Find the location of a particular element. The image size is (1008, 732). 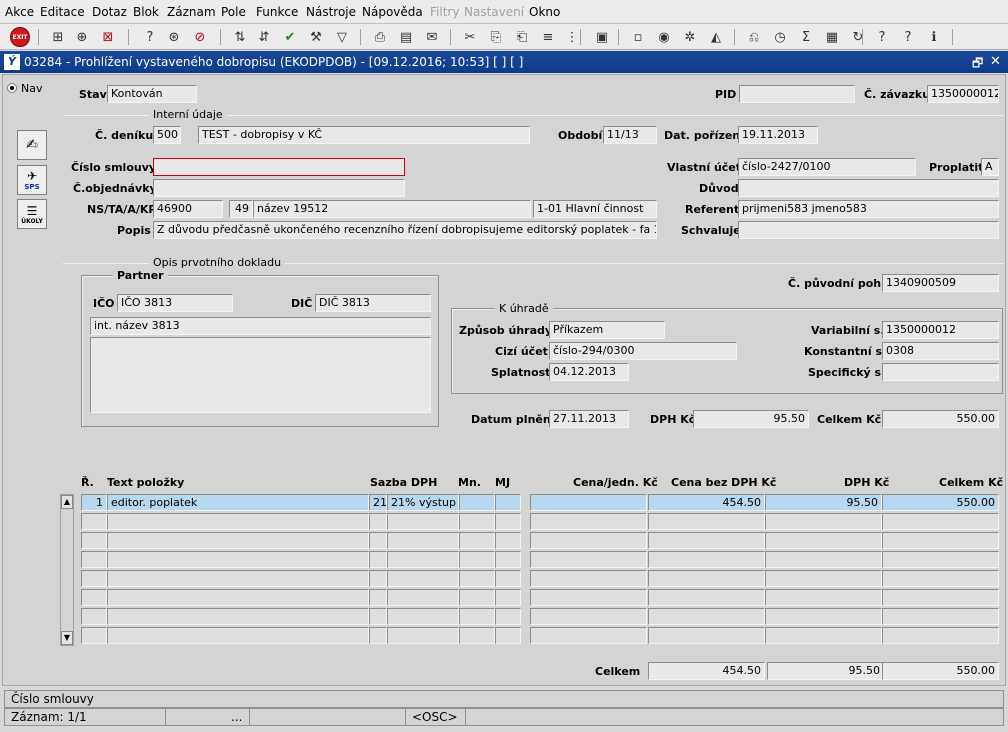

stav-field: Kontován is located at coordinates (152, 94).